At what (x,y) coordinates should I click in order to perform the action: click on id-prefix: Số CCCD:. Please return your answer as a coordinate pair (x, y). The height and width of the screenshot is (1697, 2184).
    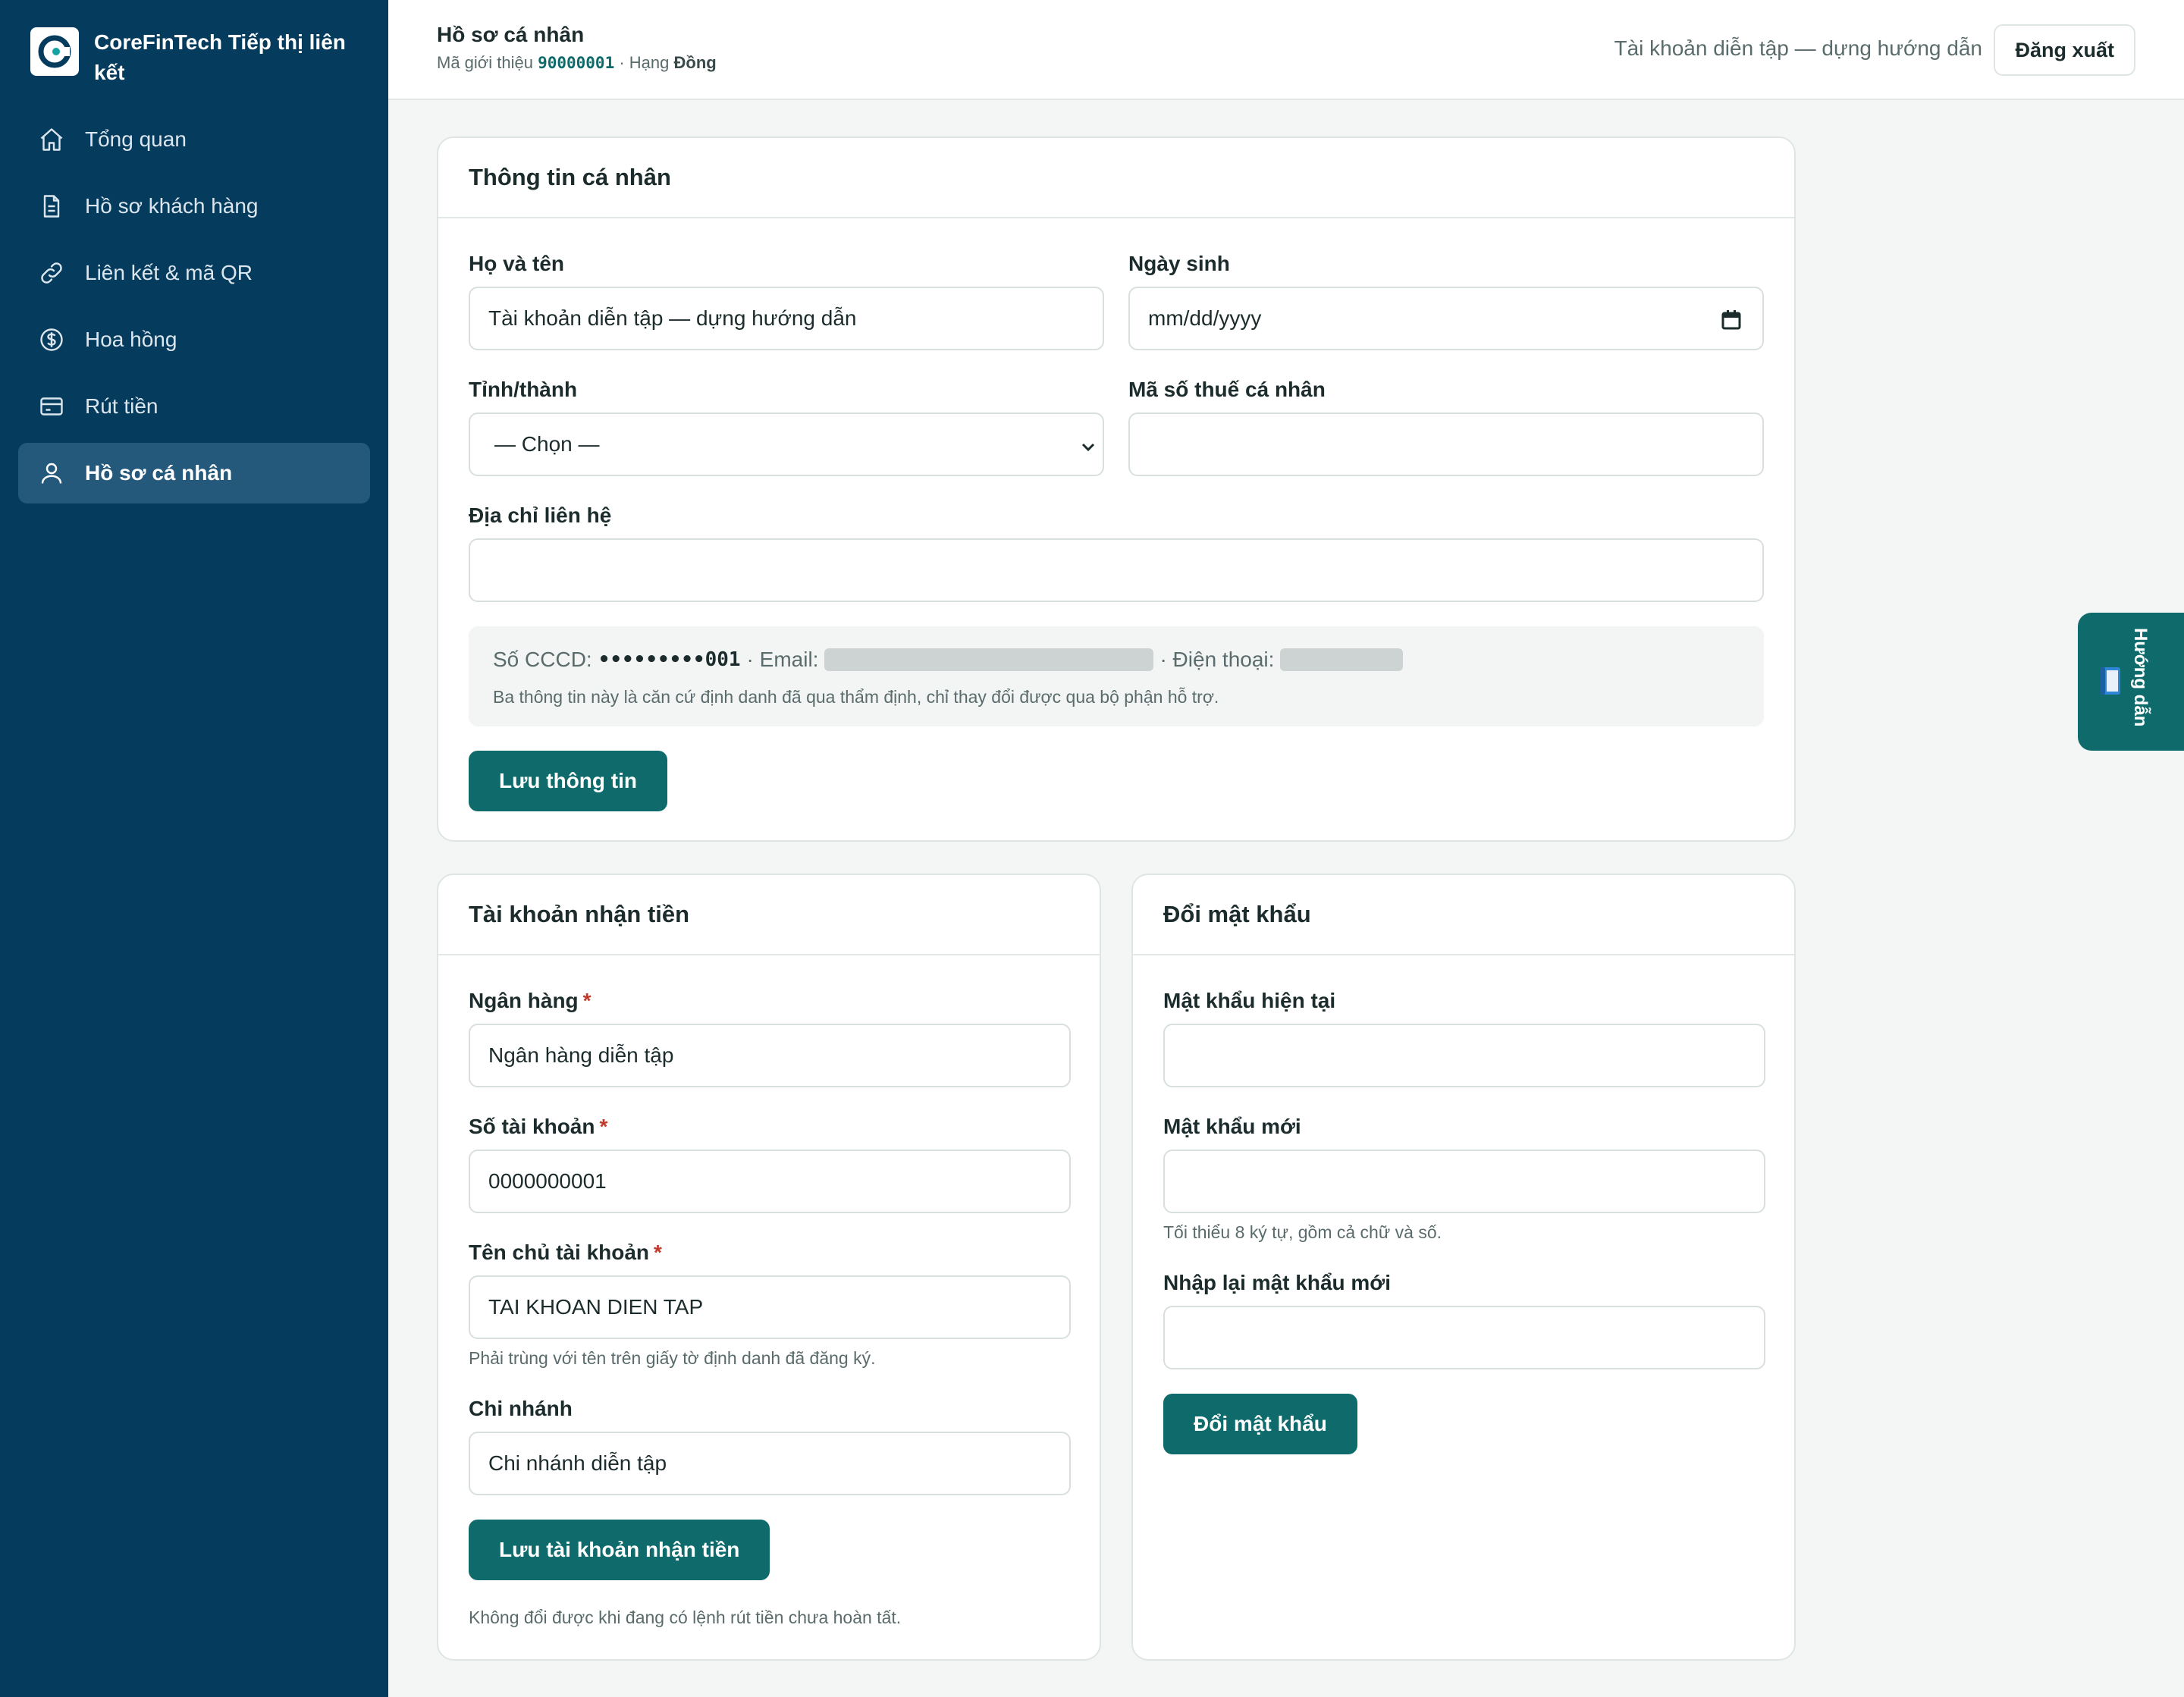
    Looking at the image, I should click on (542, 659).